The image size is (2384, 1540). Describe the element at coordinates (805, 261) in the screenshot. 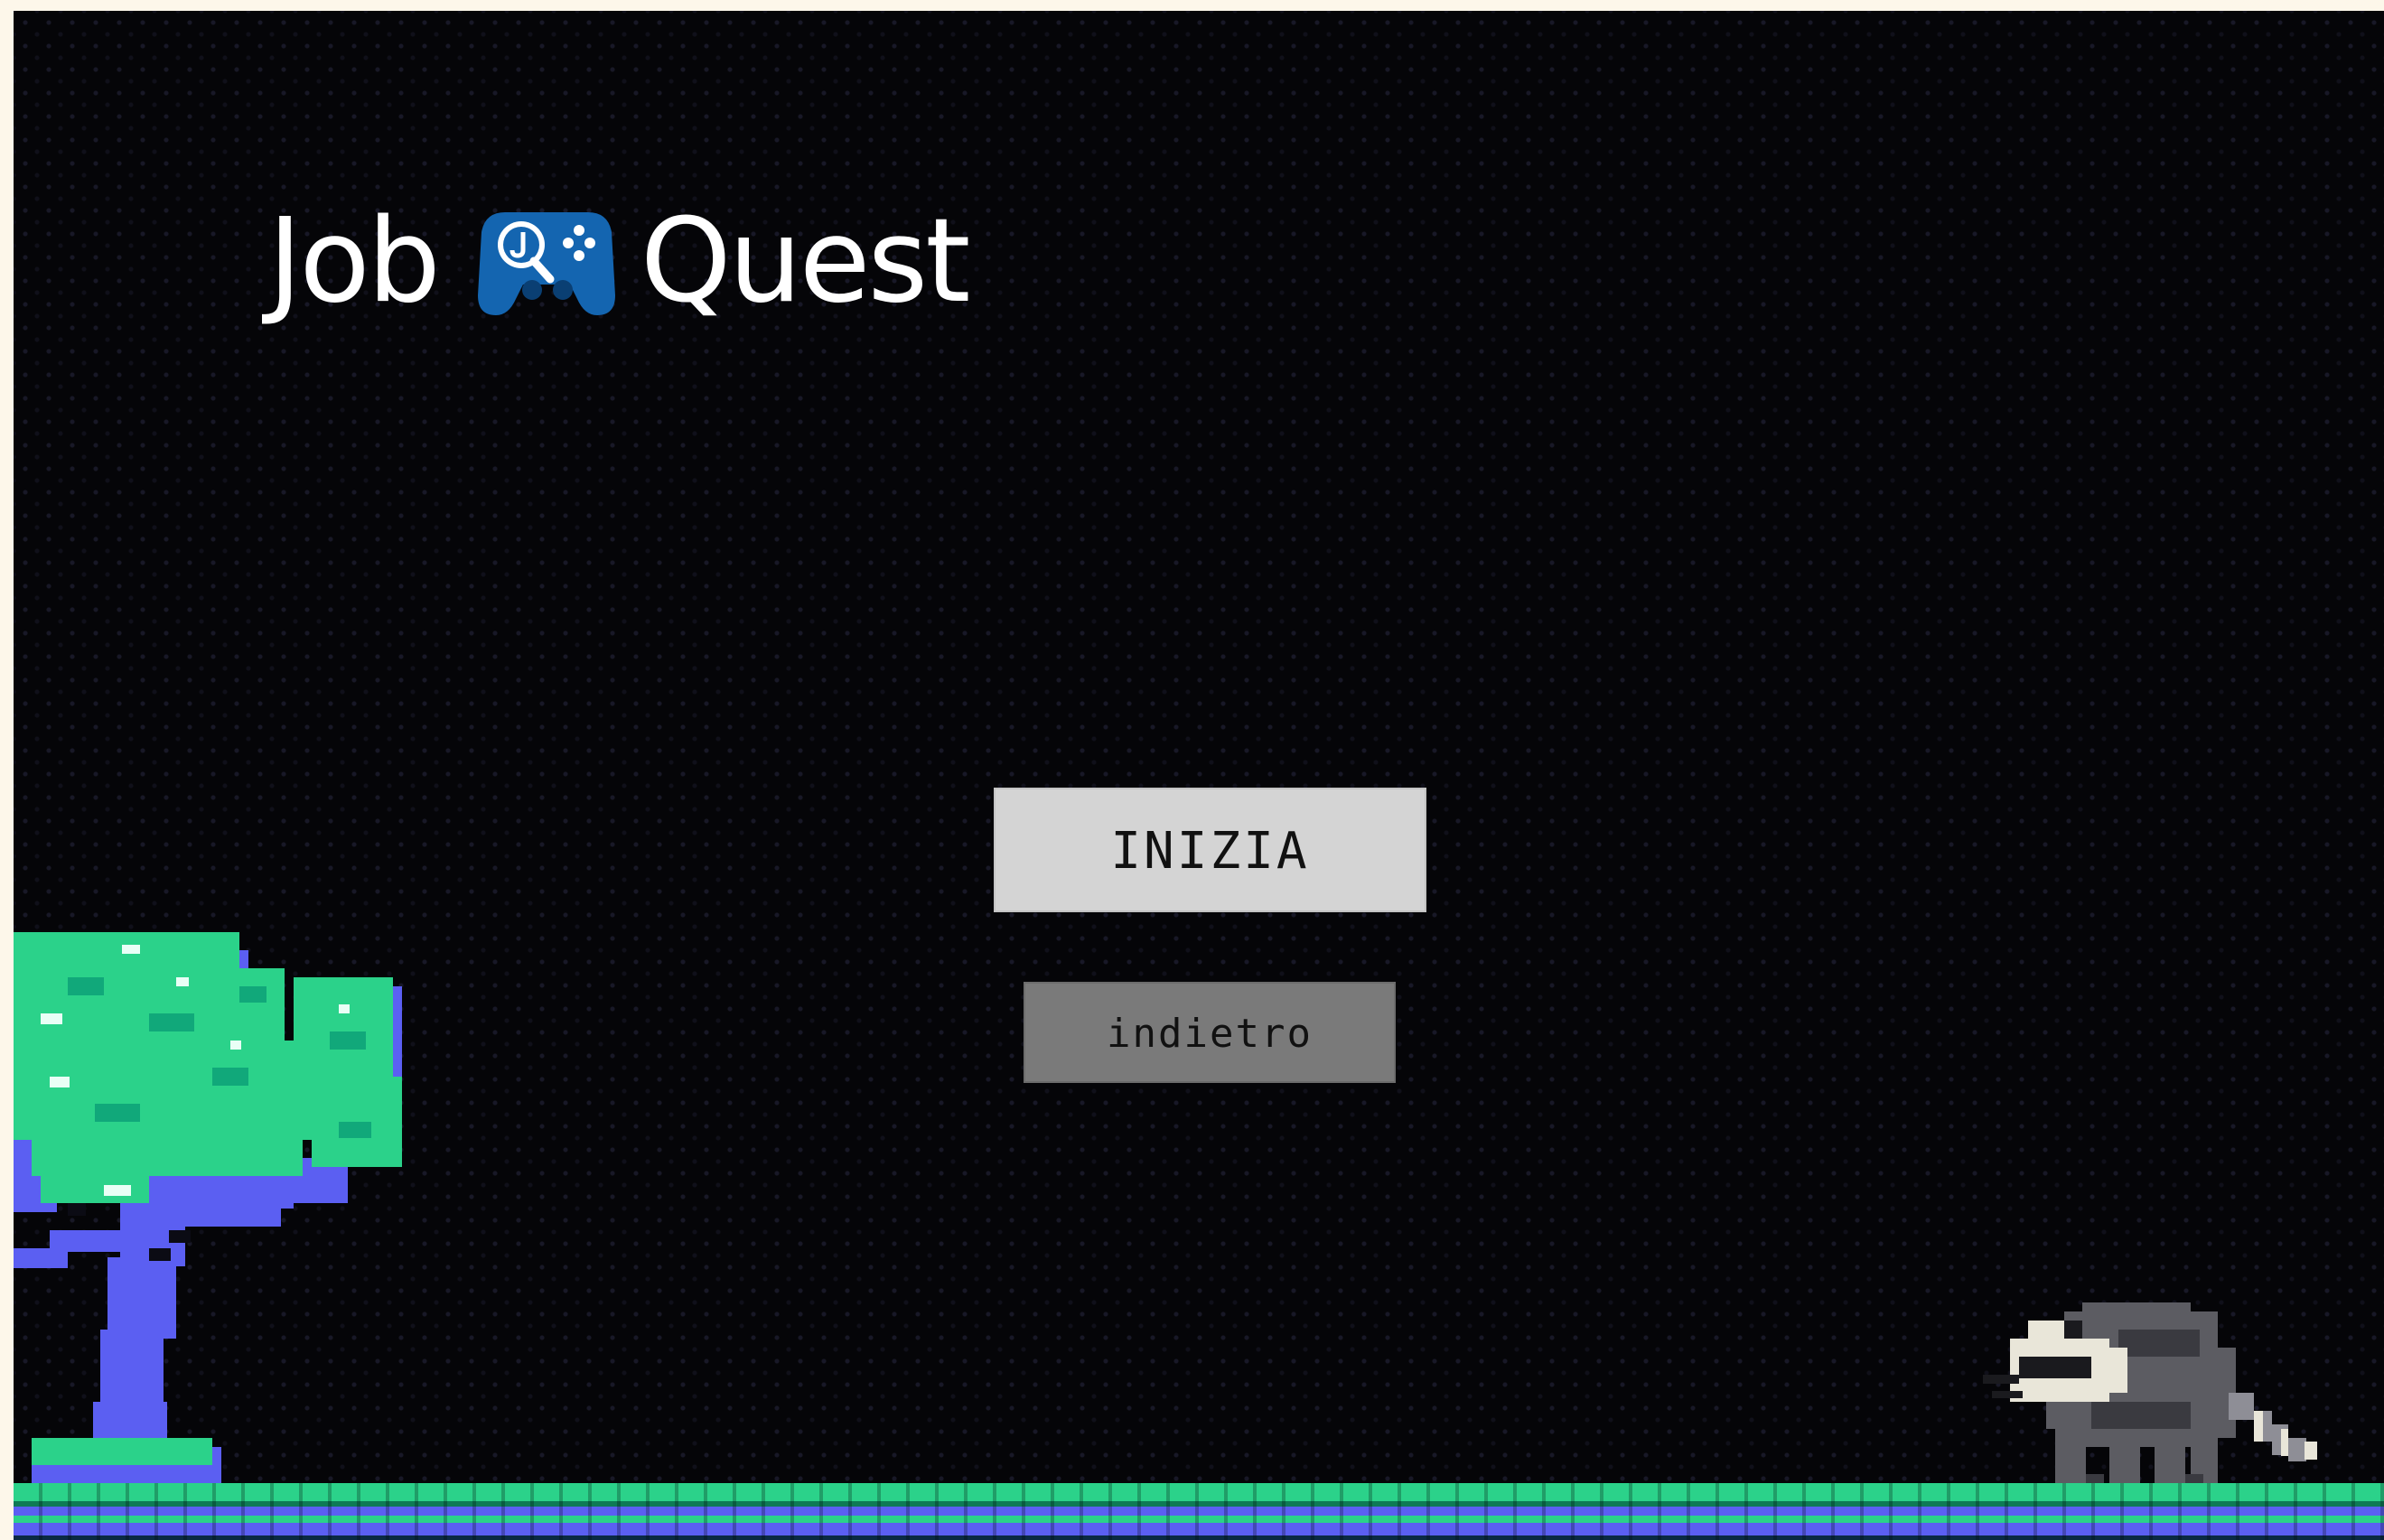

I see `title-word-right: Quest` at that location.